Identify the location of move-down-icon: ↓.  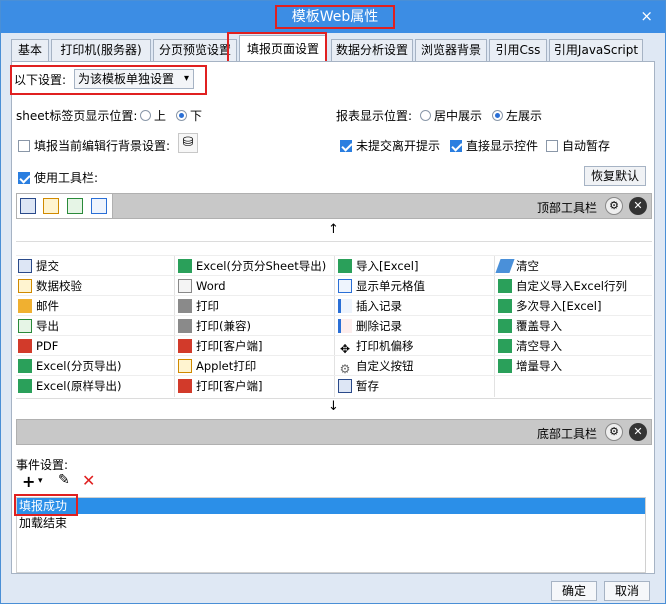
(333, 406).